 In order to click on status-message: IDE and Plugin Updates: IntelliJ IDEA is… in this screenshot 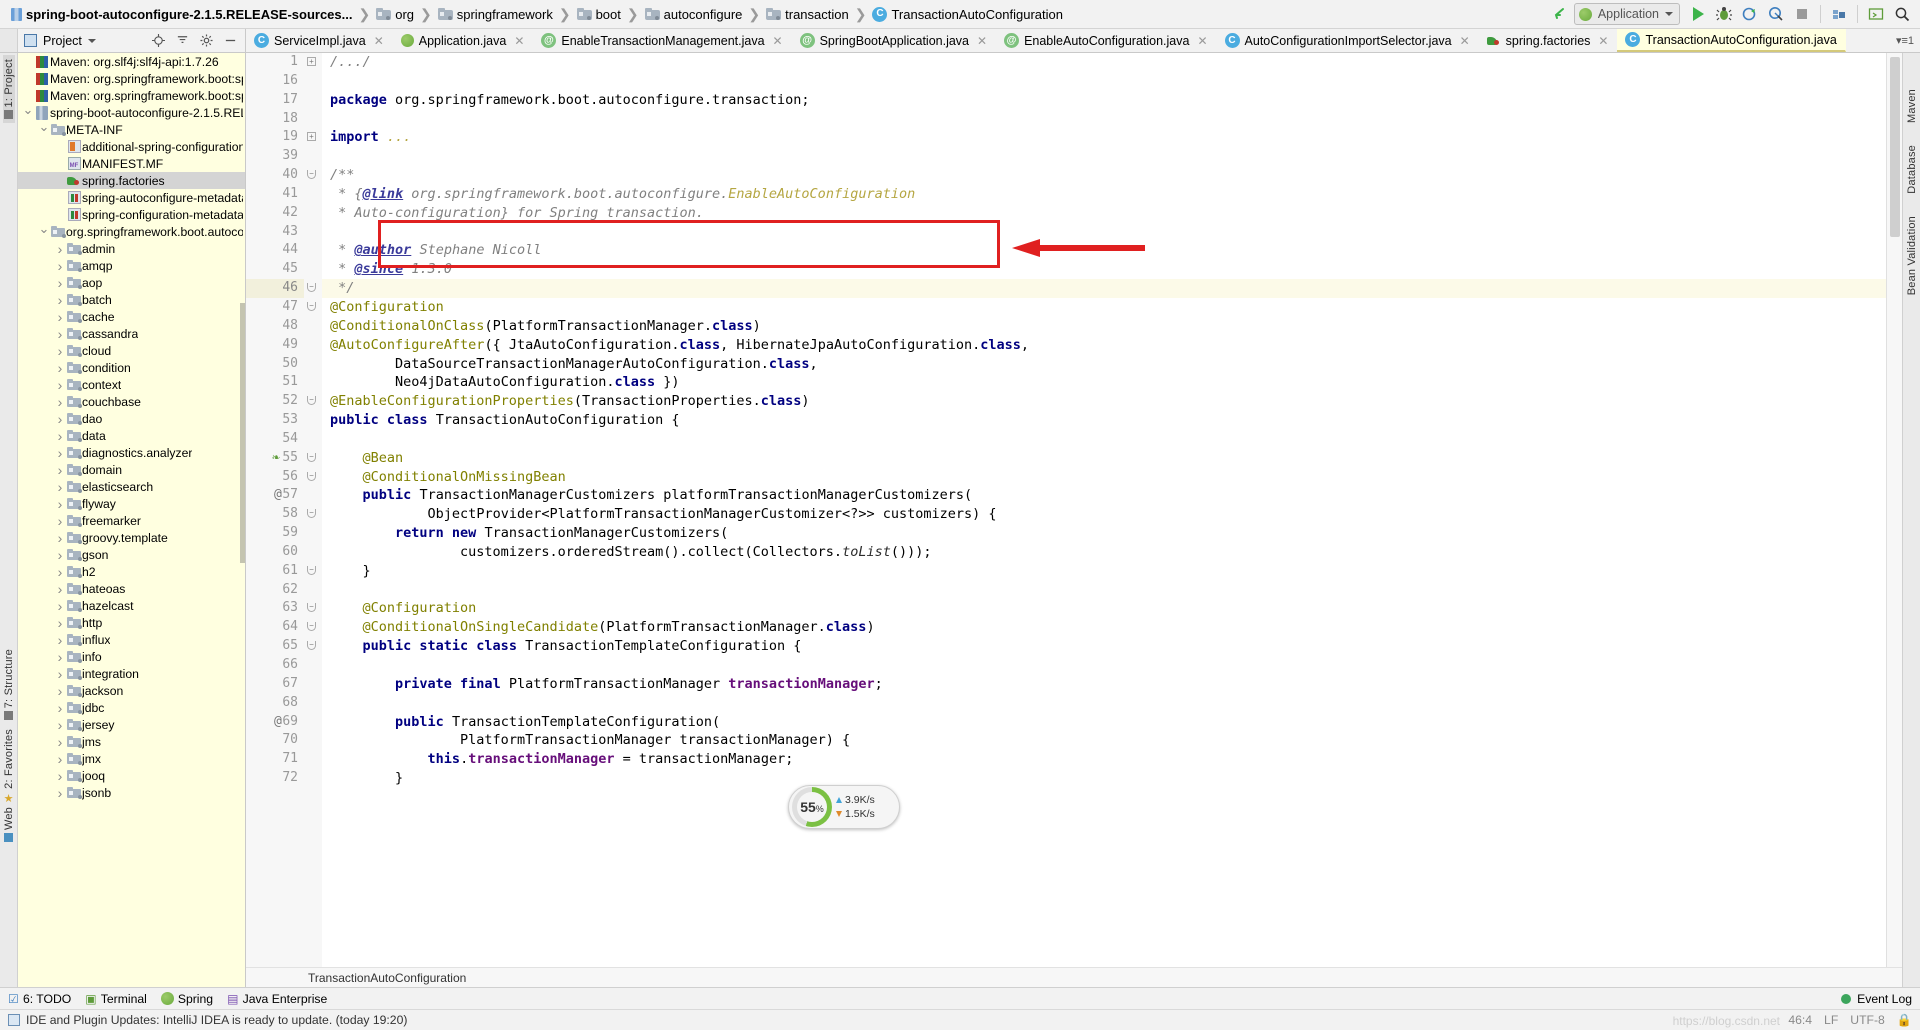, I will do `click(216, 1020)`.